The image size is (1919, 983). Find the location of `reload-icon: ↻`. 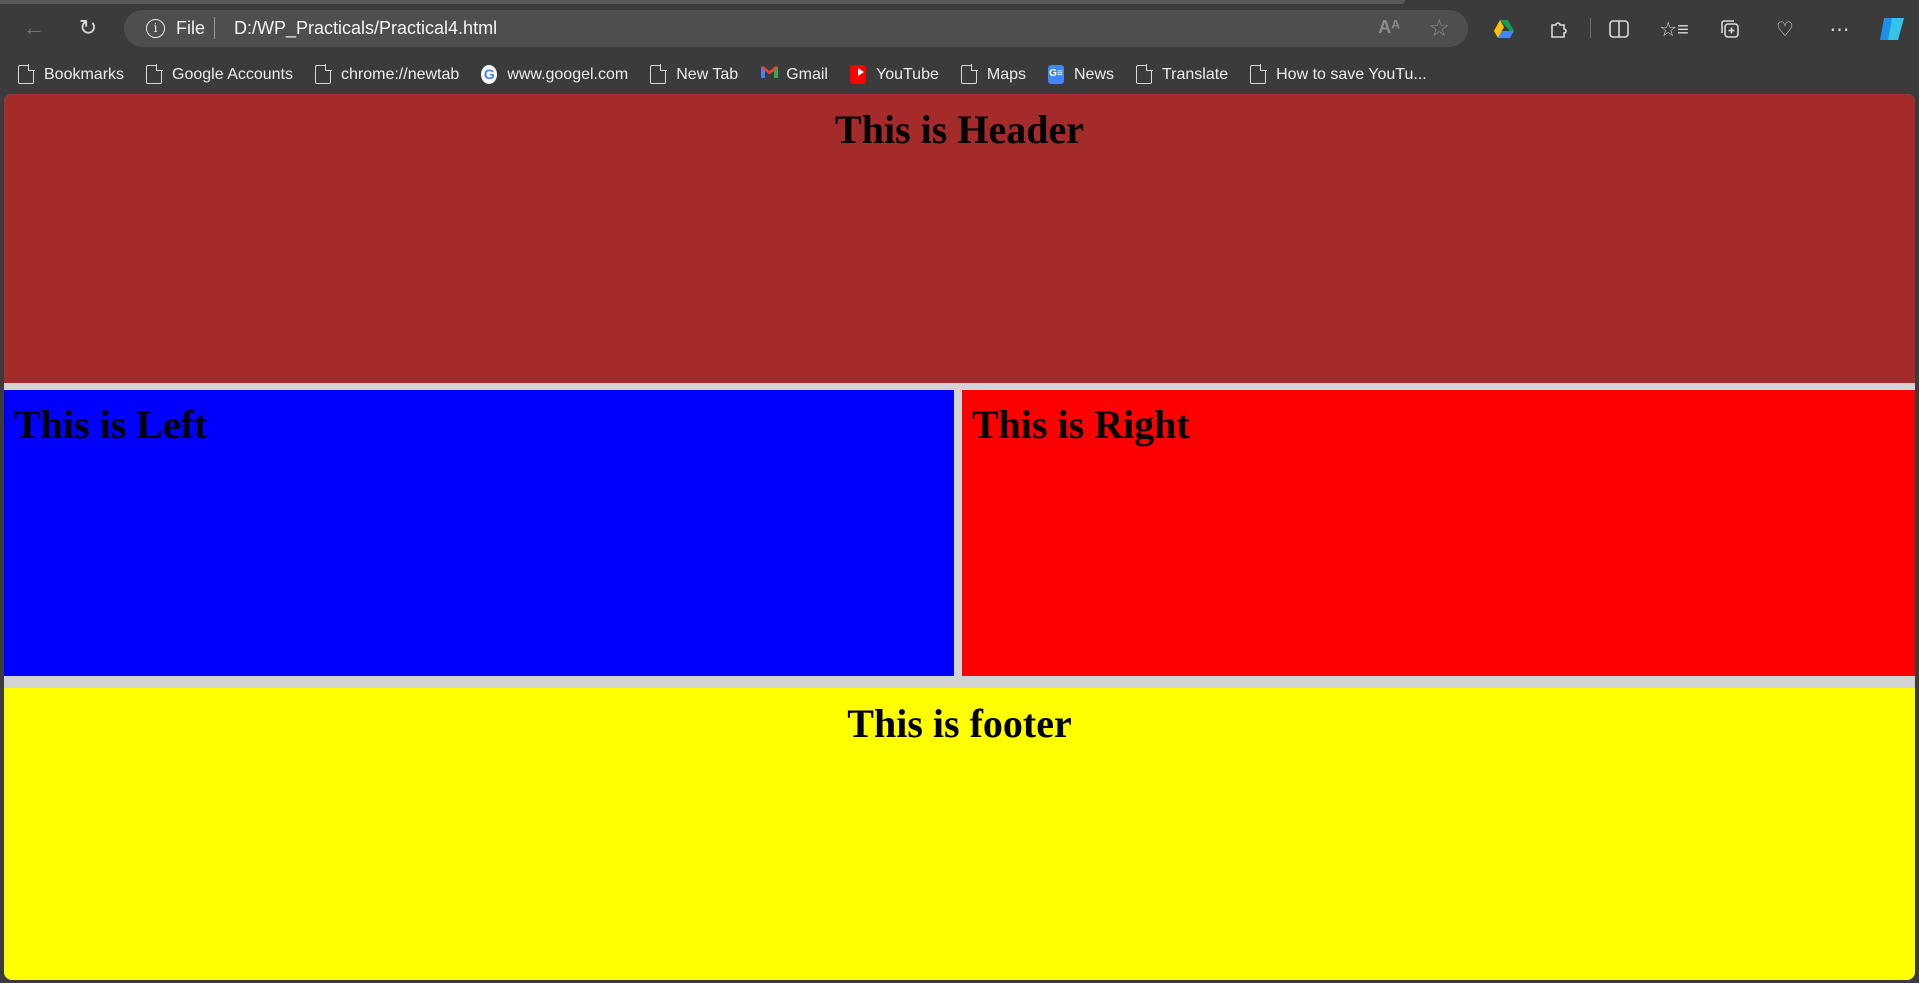

reload-icon: ↻ is located at coordinates (88, 27).